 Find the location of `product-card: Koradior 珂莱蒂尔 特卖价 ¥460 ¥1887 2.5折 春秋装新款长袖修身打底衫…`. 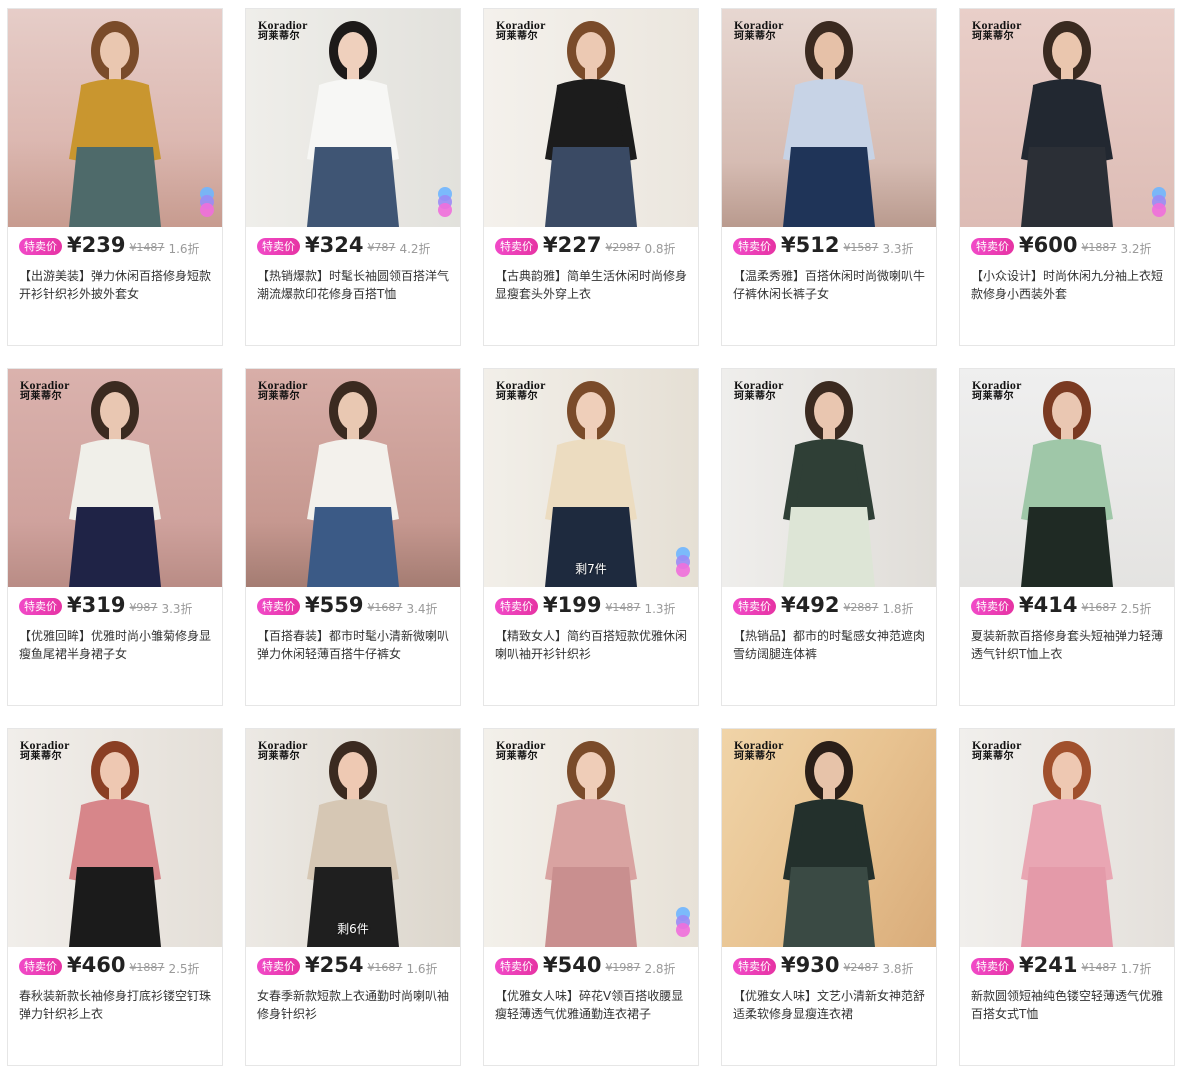

product-card: Koradior 珂莱蒂尔 特卖价 ¥460 ¥1887 2.5折 春秋装新款长袖修身打底衫… is located at coordinates (115, 897).